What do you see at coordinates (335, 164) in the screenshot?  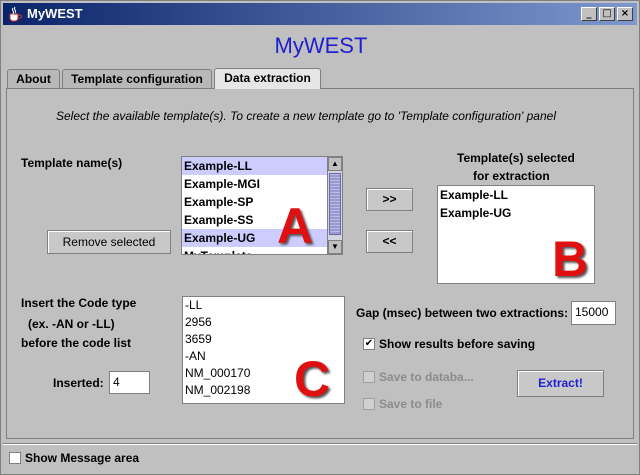 I see `scroll-up-icon: ▲` at bounding box center [335, 164].